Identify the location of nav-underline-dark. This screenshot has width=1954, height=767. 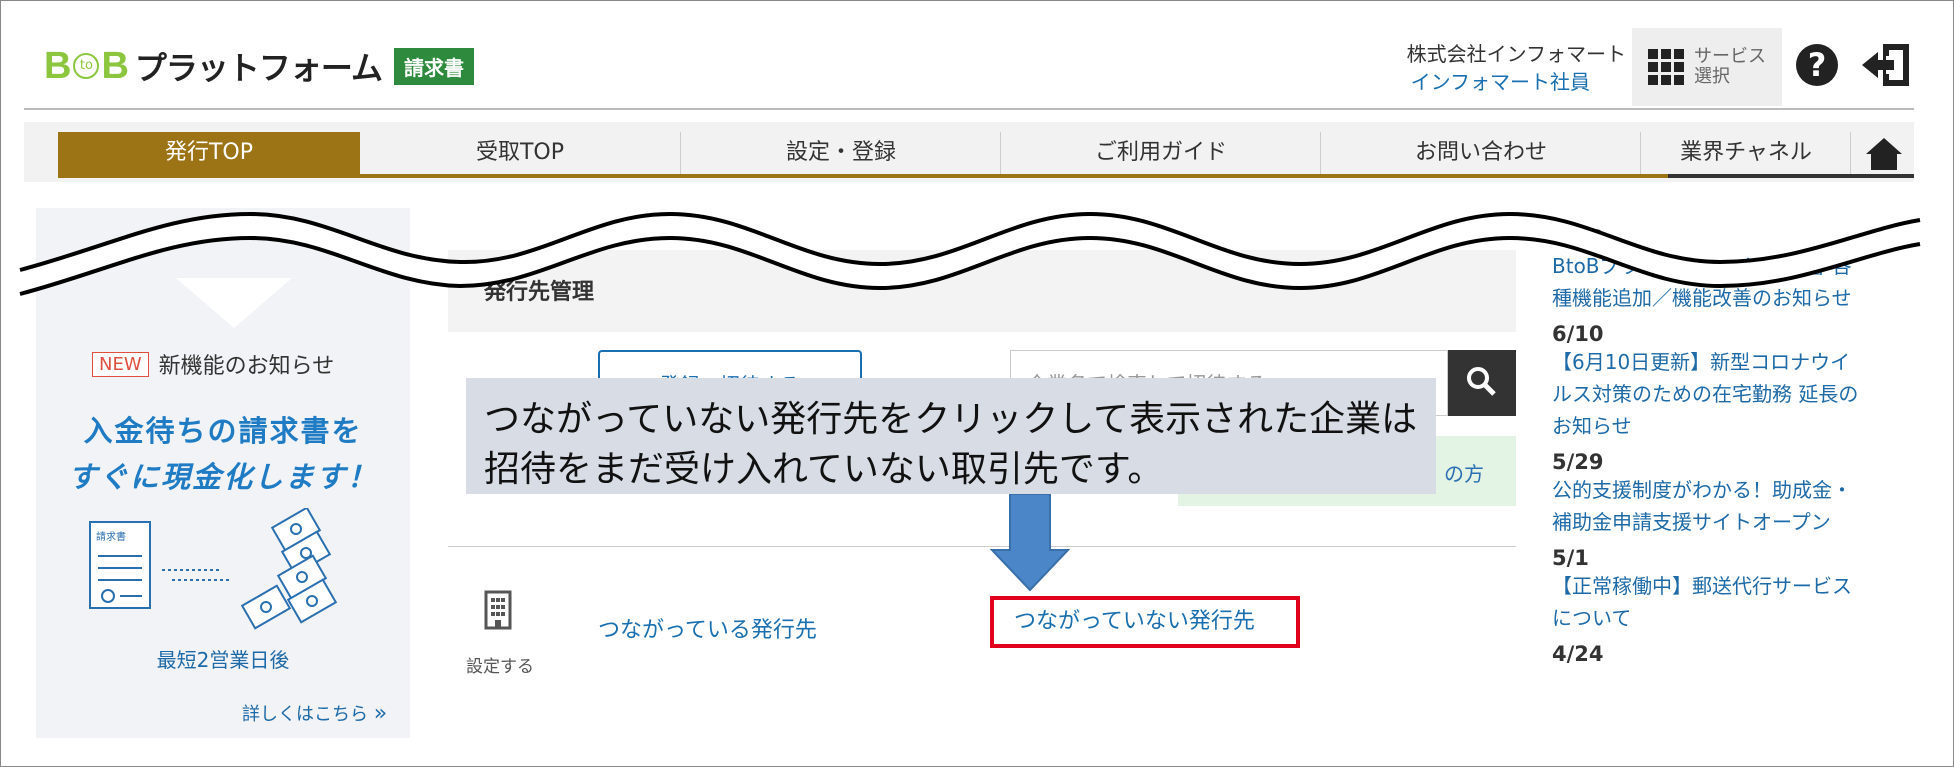
(1791, 176).